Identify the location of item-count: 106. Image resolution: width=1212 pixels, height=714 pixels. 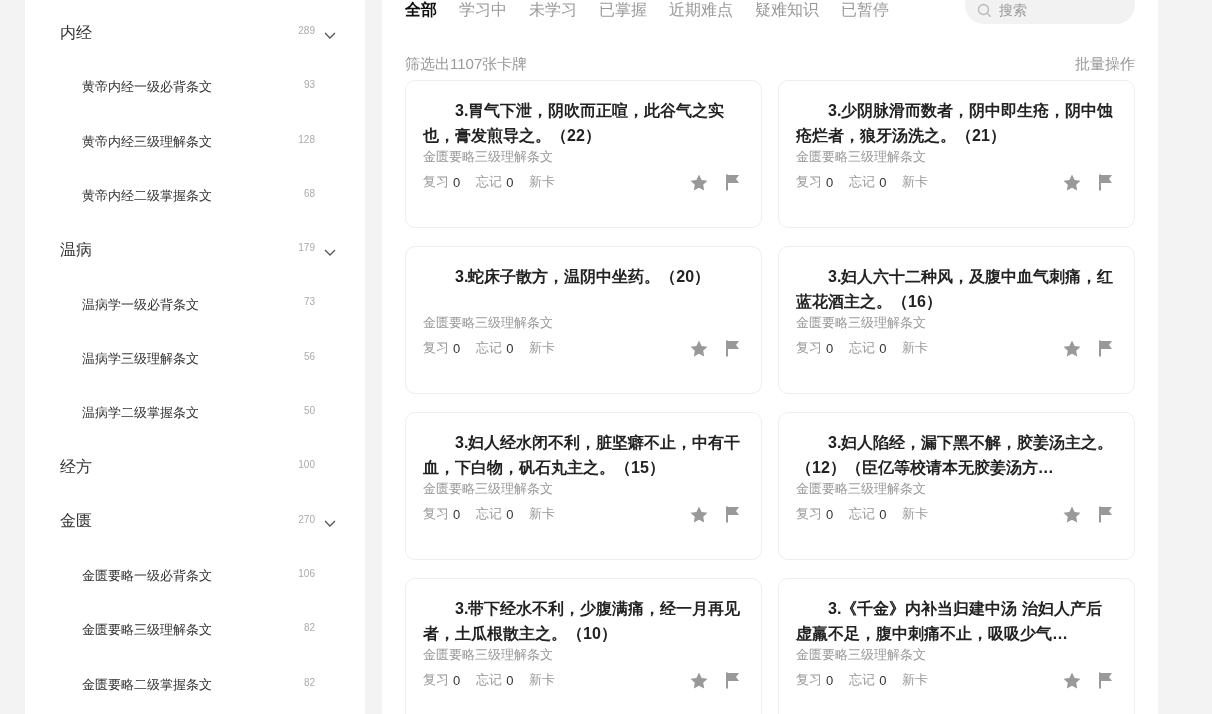
(306, 573).